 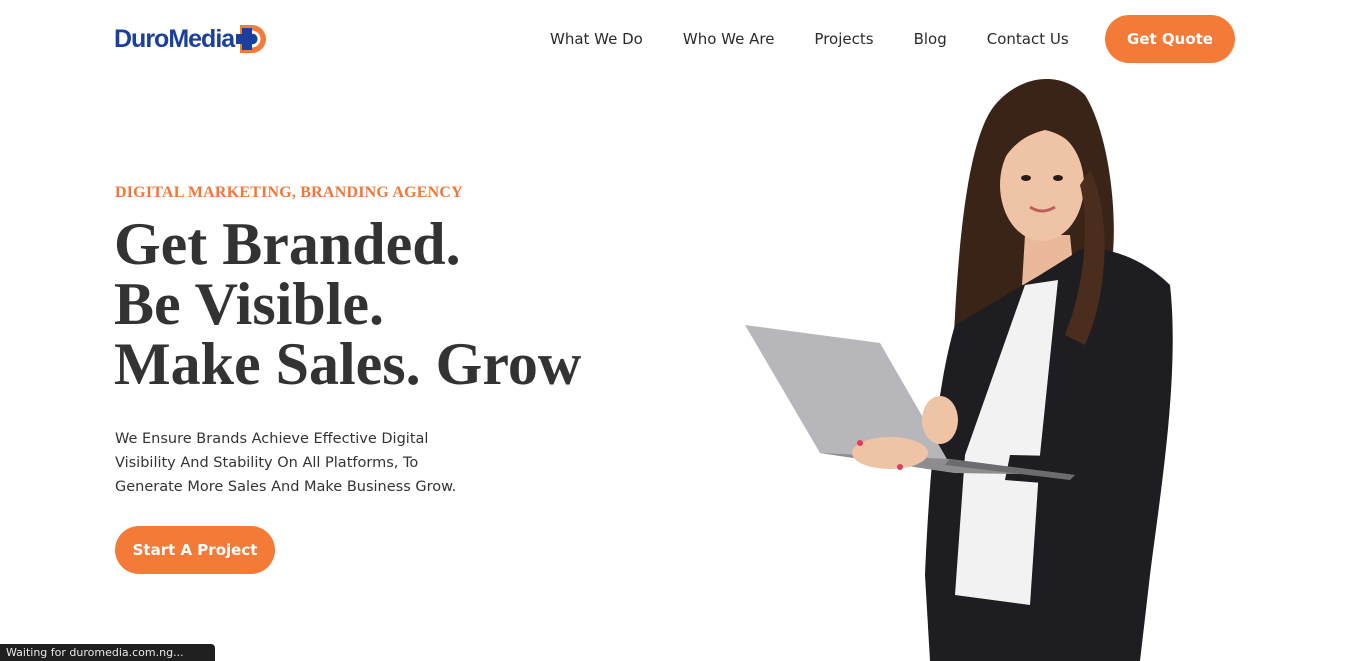 What do you see at coordinates (1170, 39) in the screenshot?
I see `get-quote-button: Get Quote` at bounding box center [1170, 39].